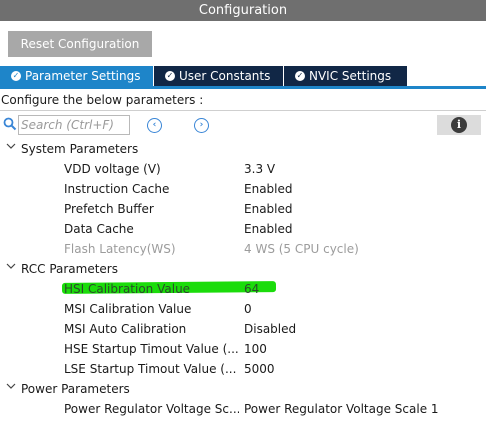  What do you see at coordinates (125, 329) in the screenshot?
I see `param-name: MSI Auto Calibration` at bounding box center [125, 329].